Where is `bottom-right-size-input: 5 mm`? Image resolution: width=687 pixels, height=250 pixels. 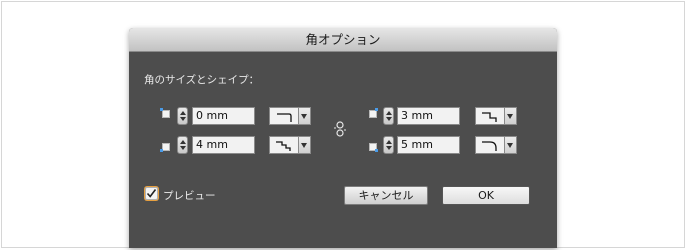 bottom-right-size-input: 5 mm is located at coordinates (428, 145).